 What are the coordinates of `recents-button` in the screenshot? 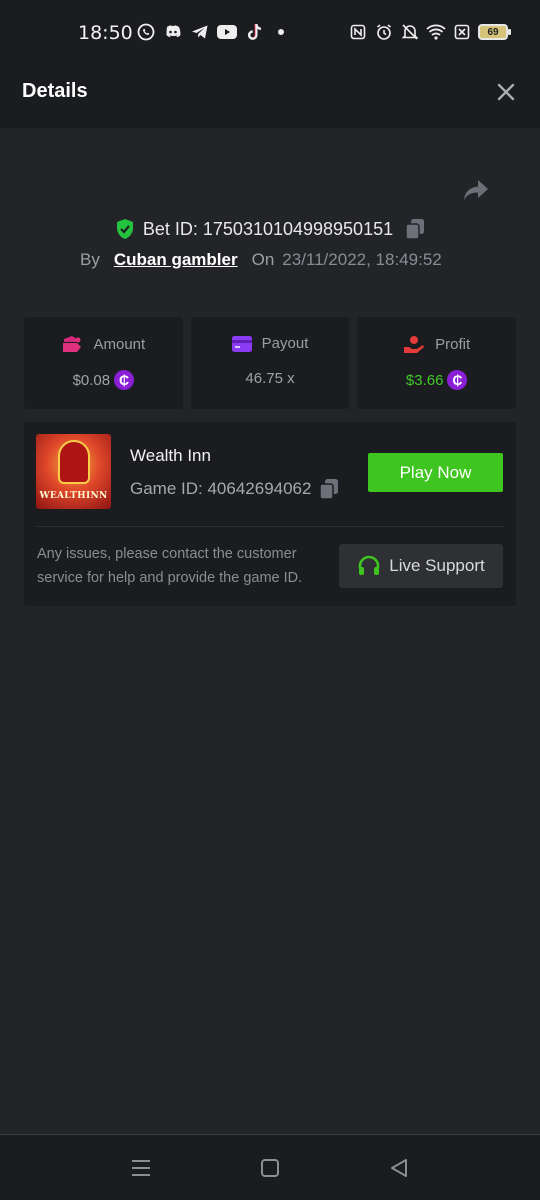 It's located at (141, 1168).